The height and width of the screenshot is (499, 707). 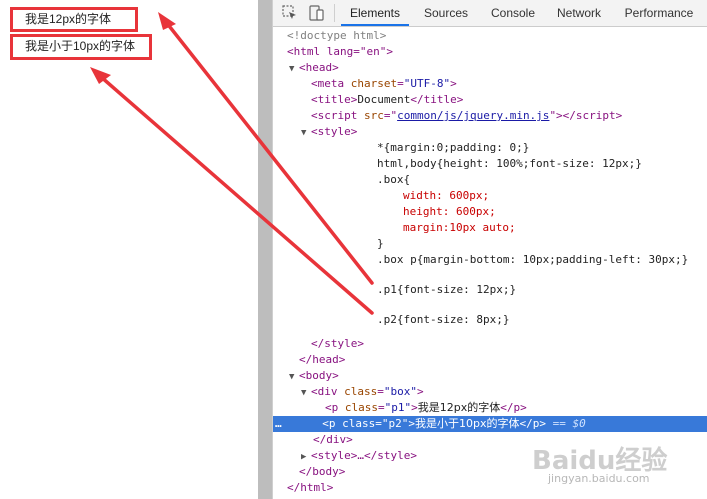 I want to click on collapse-triangle-icon: ▶, so click(x=306, y=457).